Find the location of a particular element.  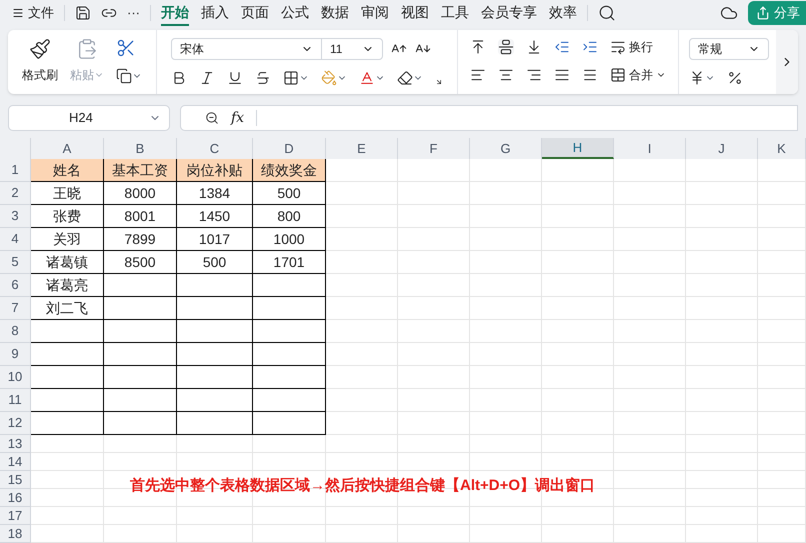

row-header: 9 is located at coordinates (15, 354).